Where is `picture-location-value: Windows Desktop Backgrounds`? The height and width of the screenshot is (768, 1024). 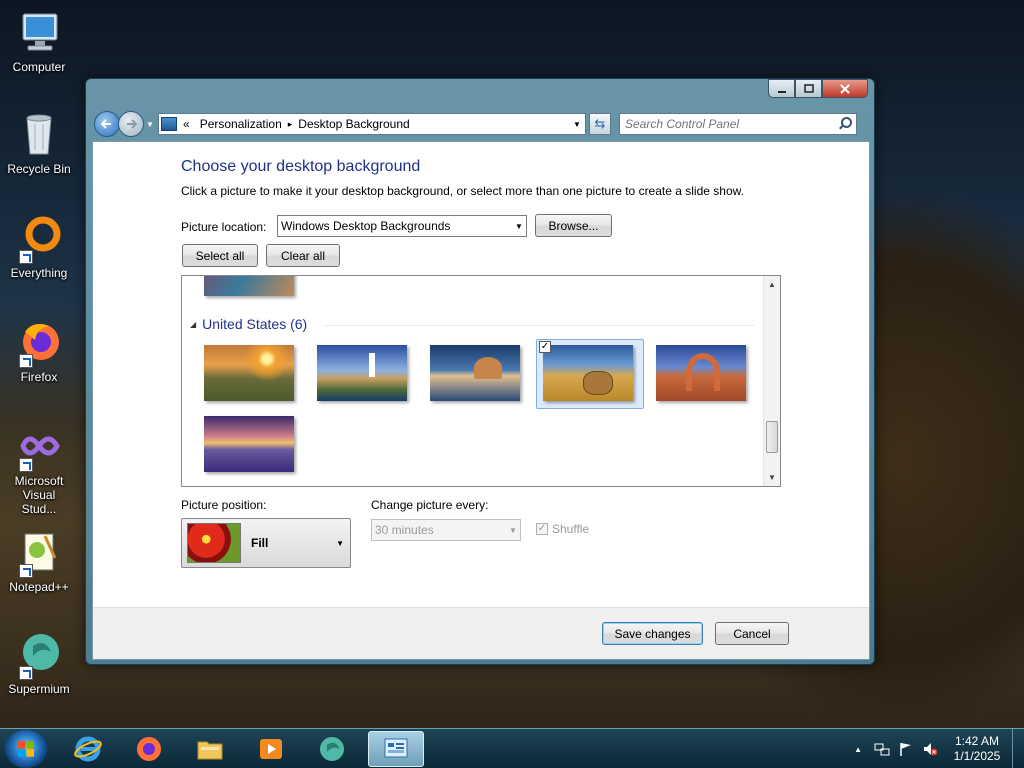
picture-location-value: Windows Desktop Backgrounds is located at coordinates (366, 226).